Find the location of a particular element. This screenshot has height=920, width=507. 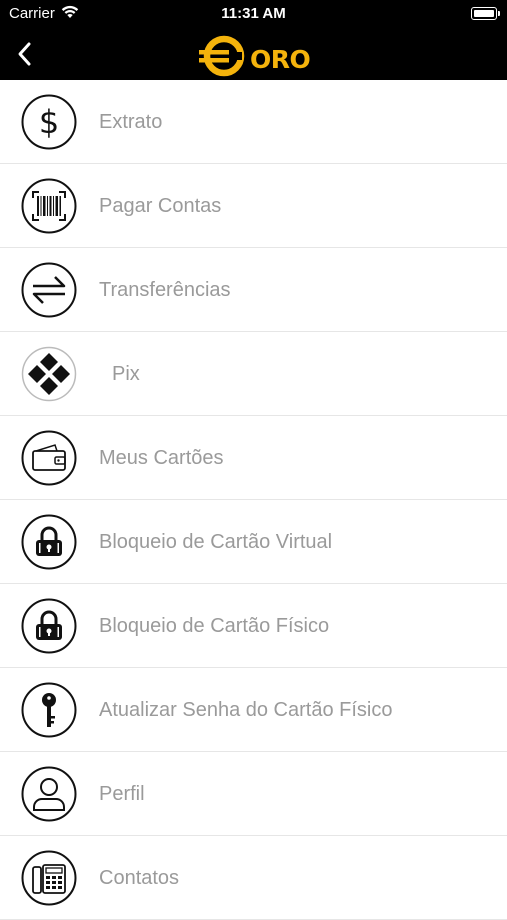

status-bar: Carrier 11:31 AM is located at coordinates (253, 14).